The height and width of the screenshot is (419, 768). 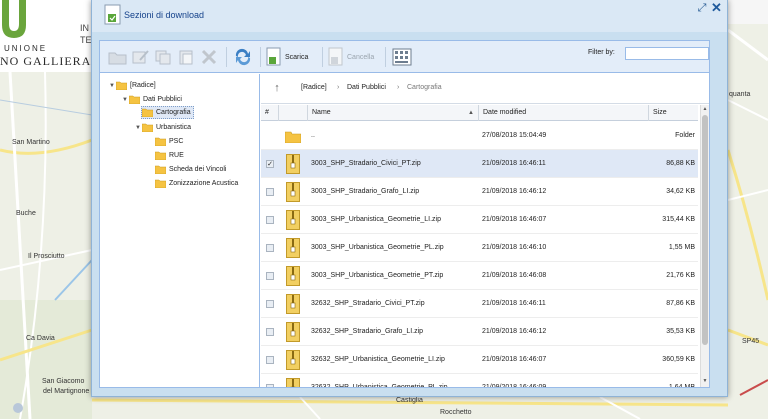 What do you see at coordinates (705, 230) in the screenshot?
I see `scrollbar-thumb` at bounding box center [705, 230].